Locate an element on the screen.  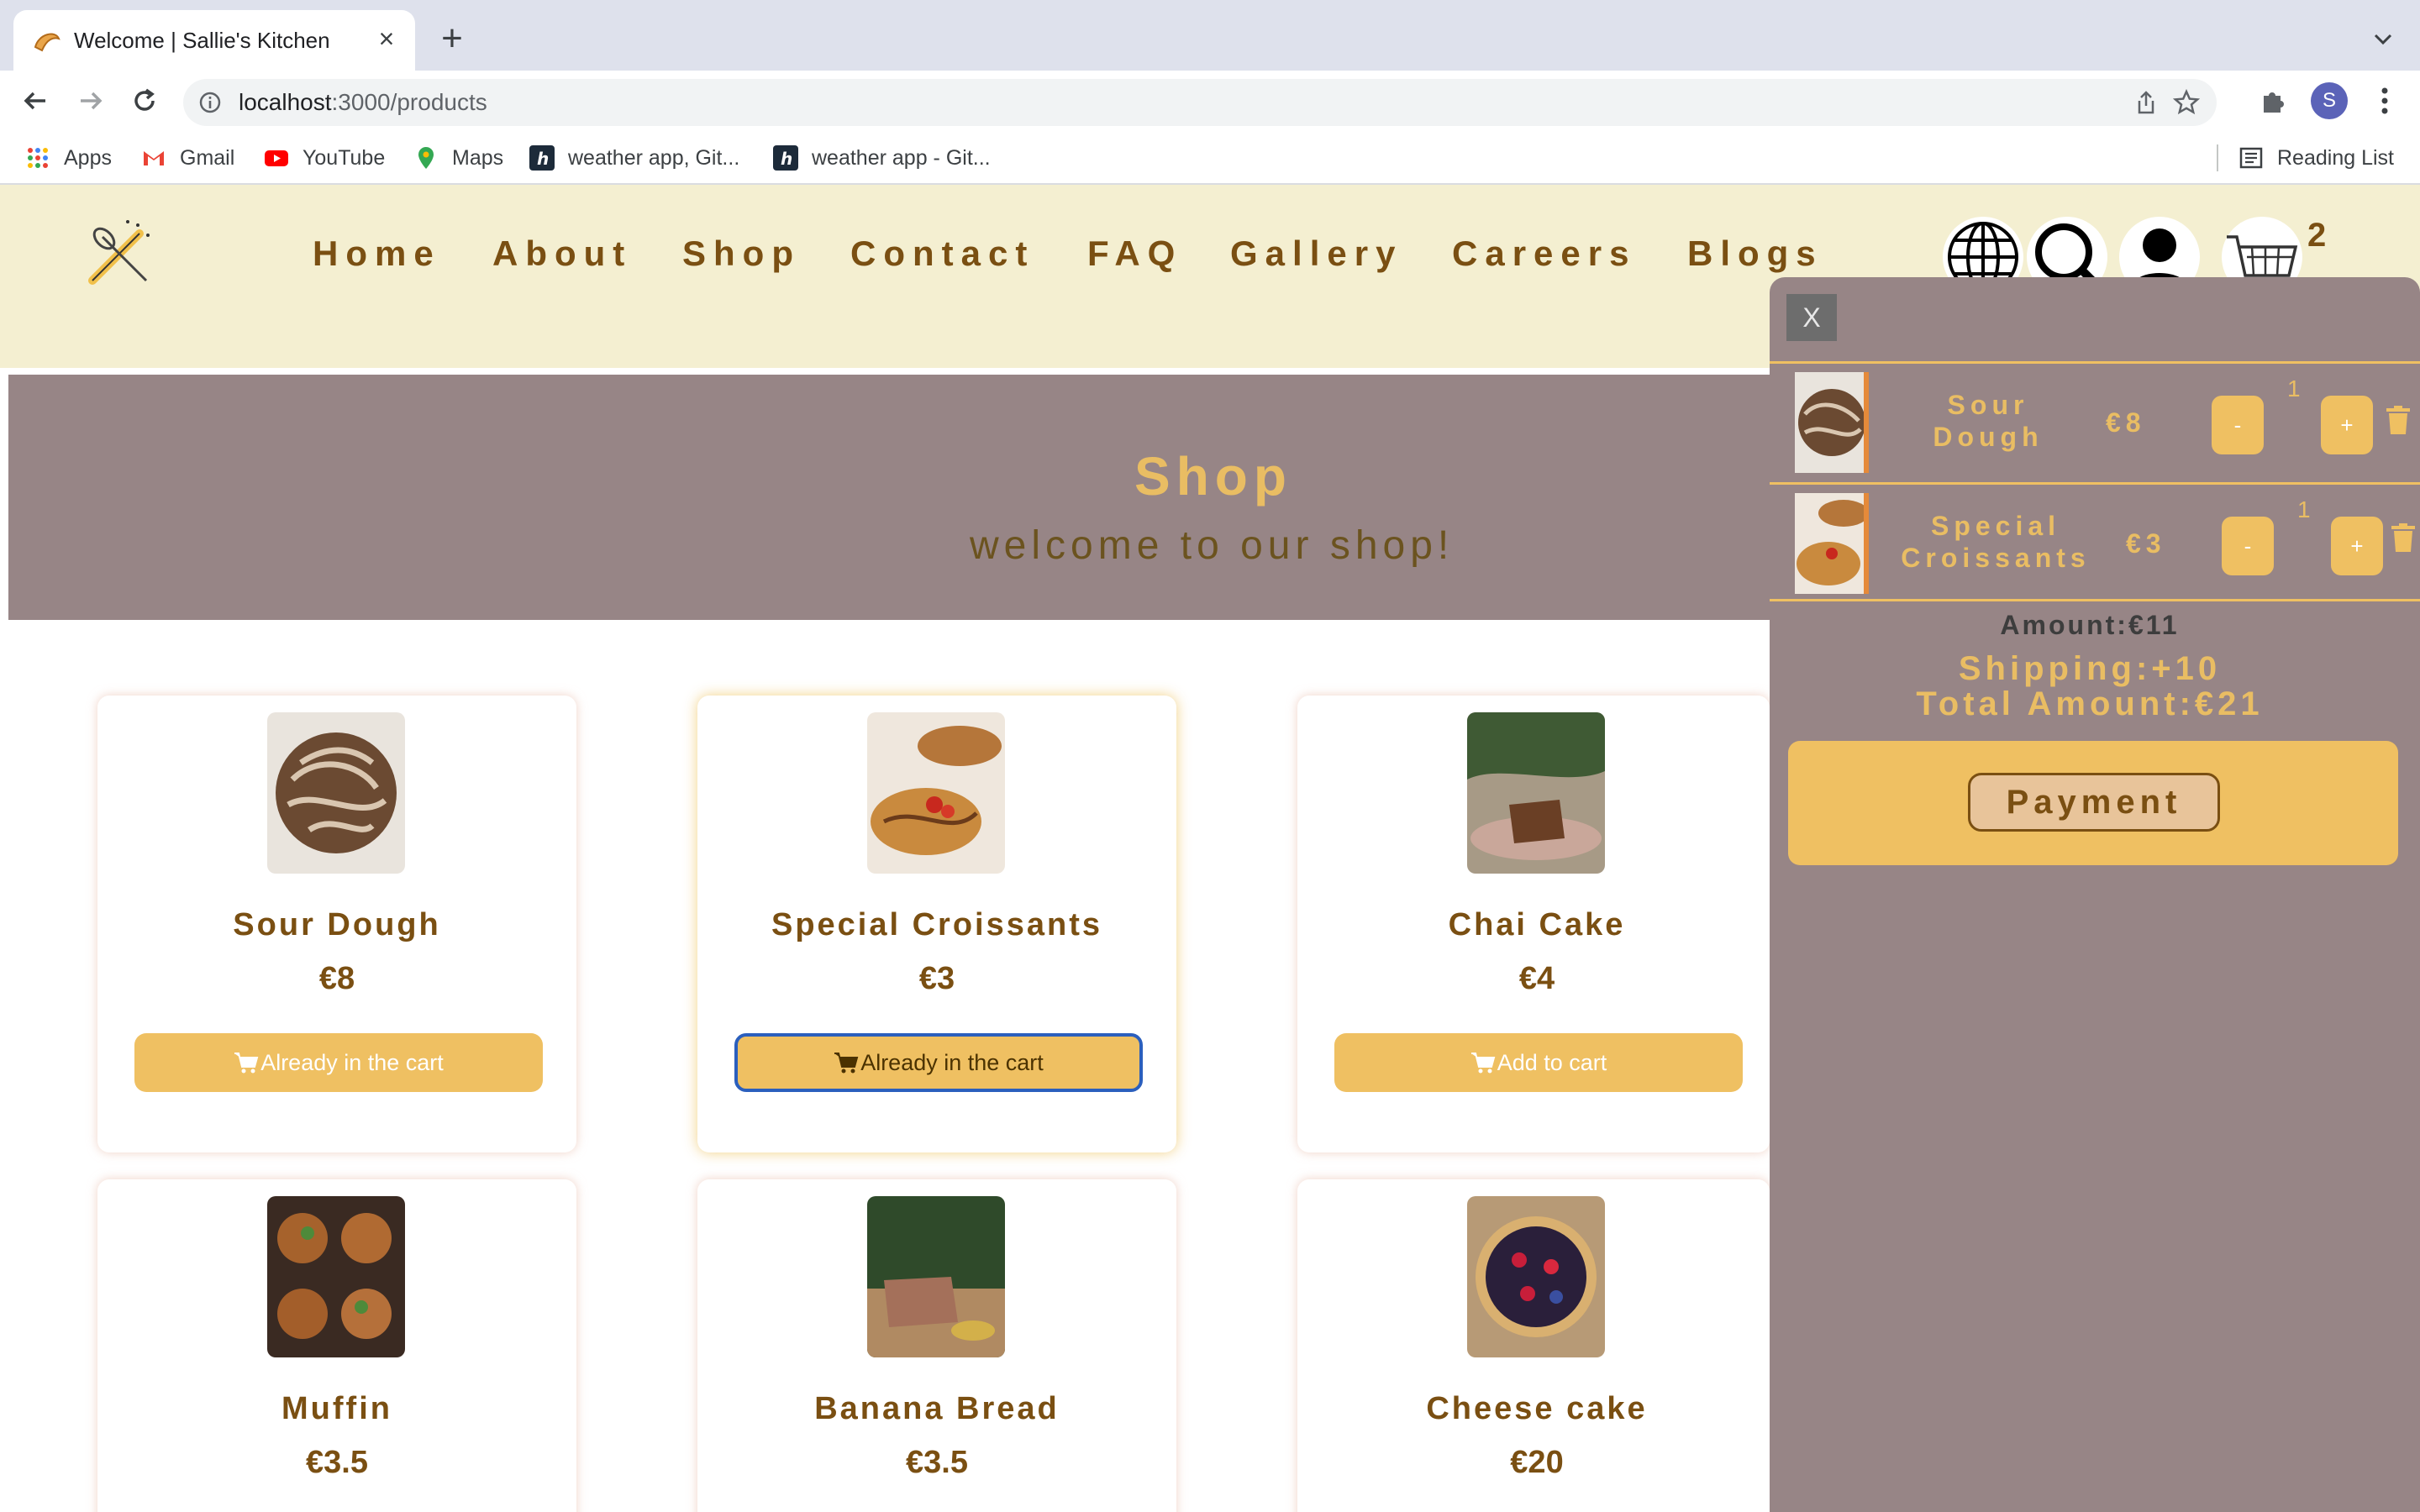
cart-total: Total Amount:€21 is located at coordinates (2090, 703).